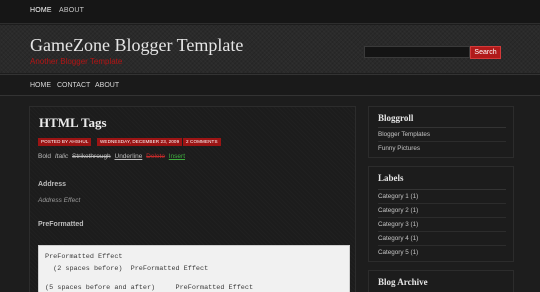  I want to click on post-date-badge: WEDNESDAY, DECEMBER 23, 2009, so click(140, 142).